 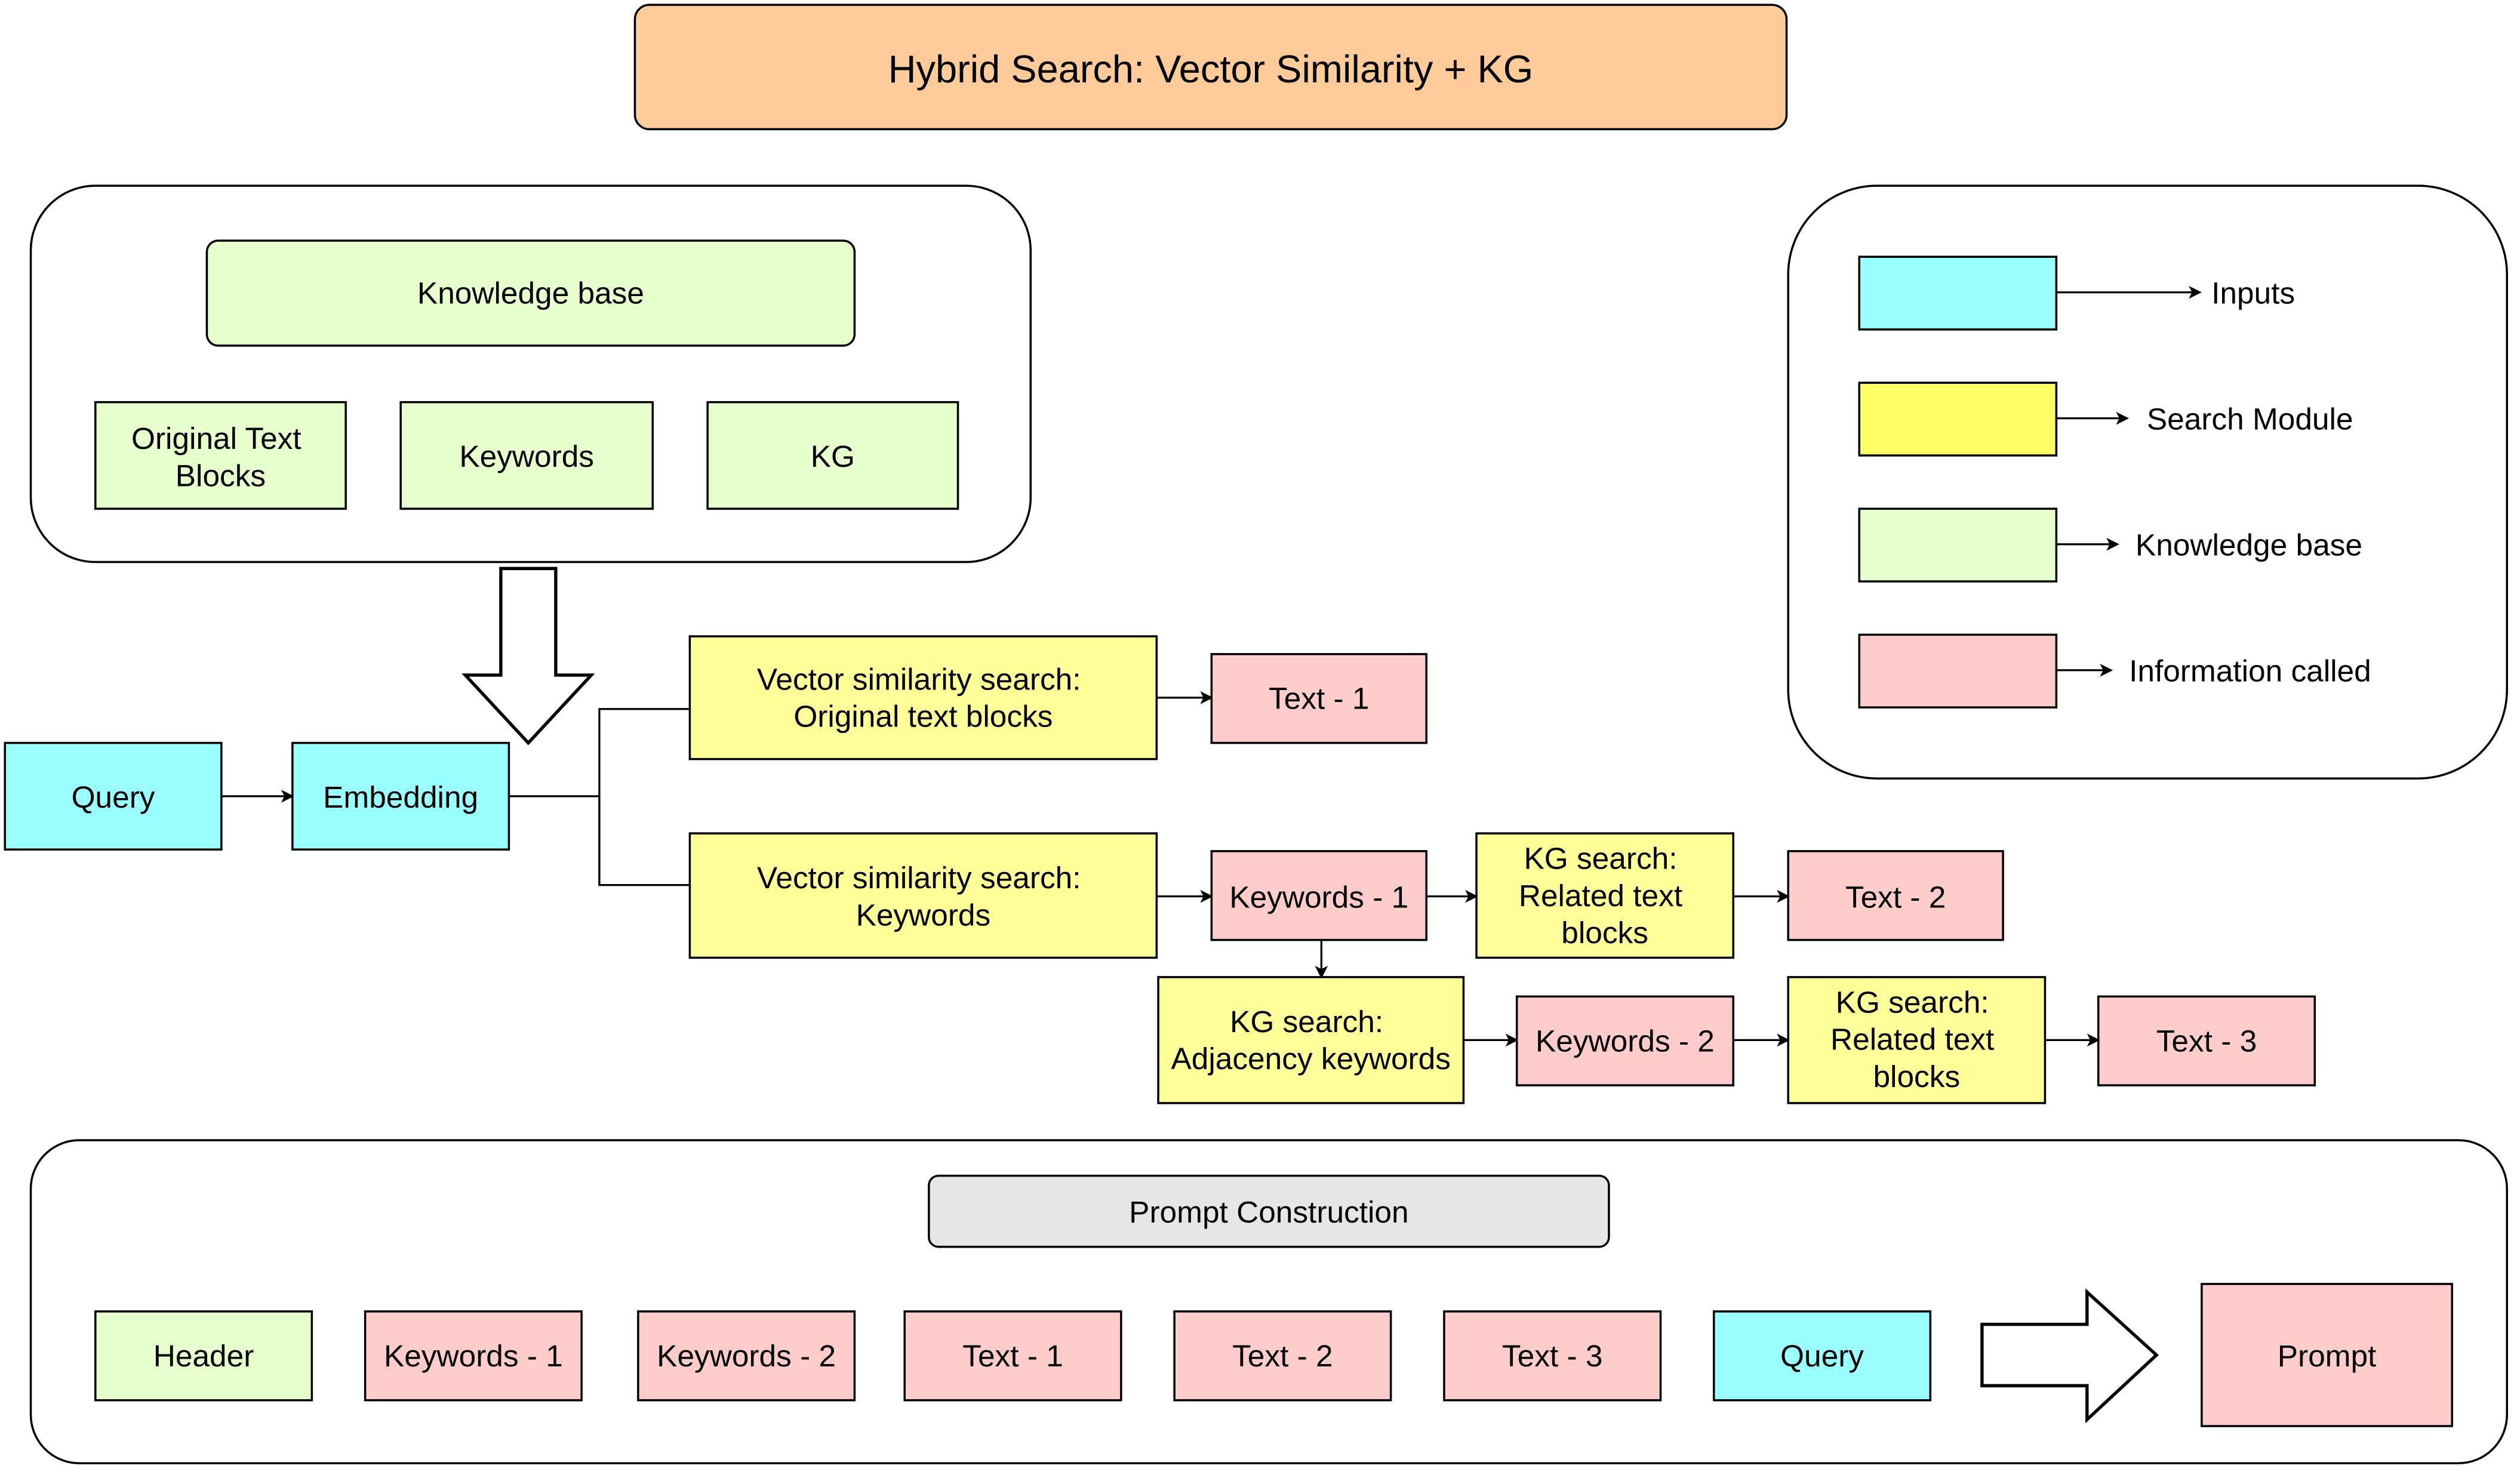 What do you see at coordinates (1282, 1356) in the screenshot?
I see `prompt-item-text-2-label: Text - 2` at bounding box center [1282, 1356].